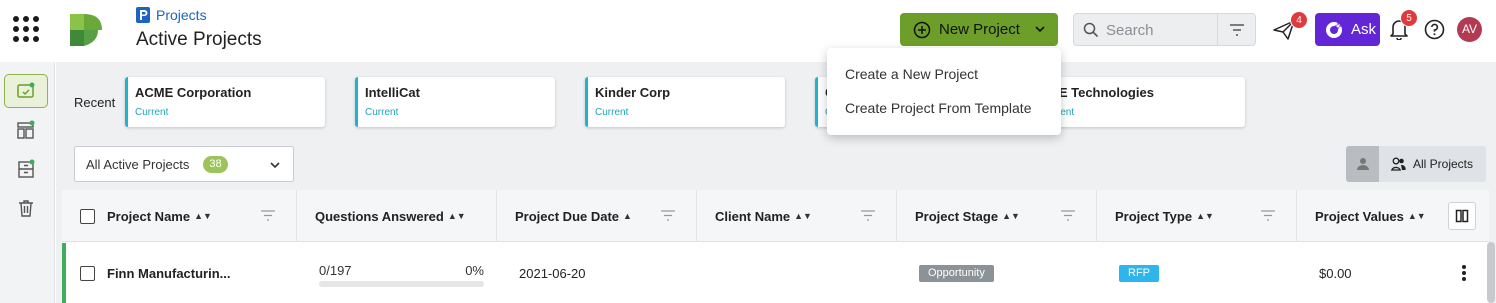 The height and width of the screenshot is (303, 1496). I want to click on breadcrumb-label: Projects, so click(181, 15).